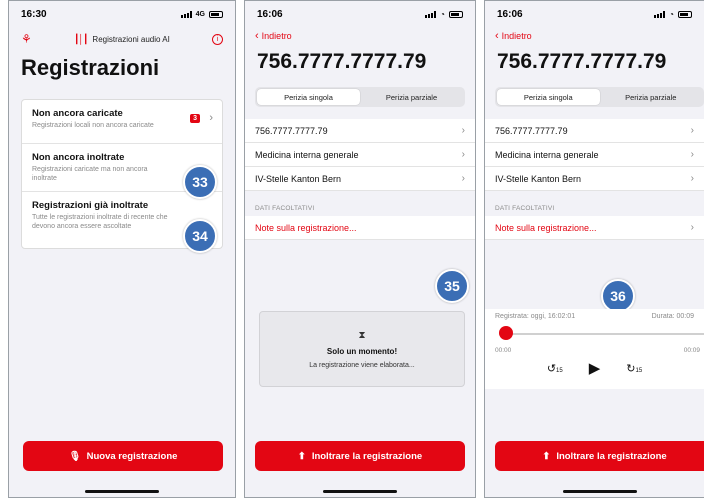 The image size is (704, 498). I want to click on time-total: 00:09, so click(691, 350).